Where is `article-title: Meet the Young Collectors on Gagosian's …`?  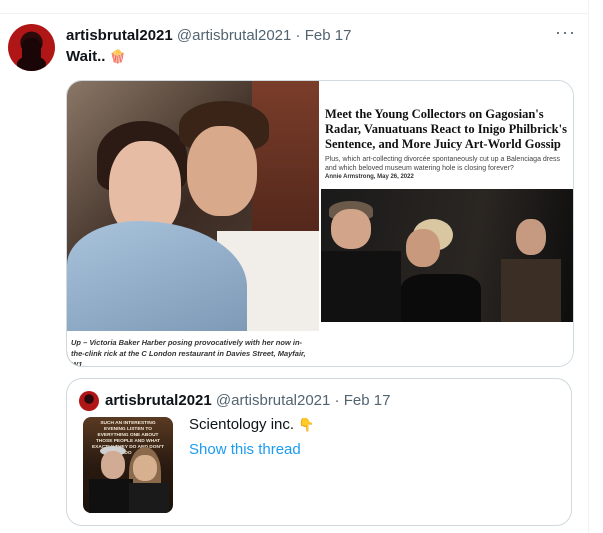 article-title: Meet the Young Collectors on Gagosian's … is located at coordinates (446, 129).